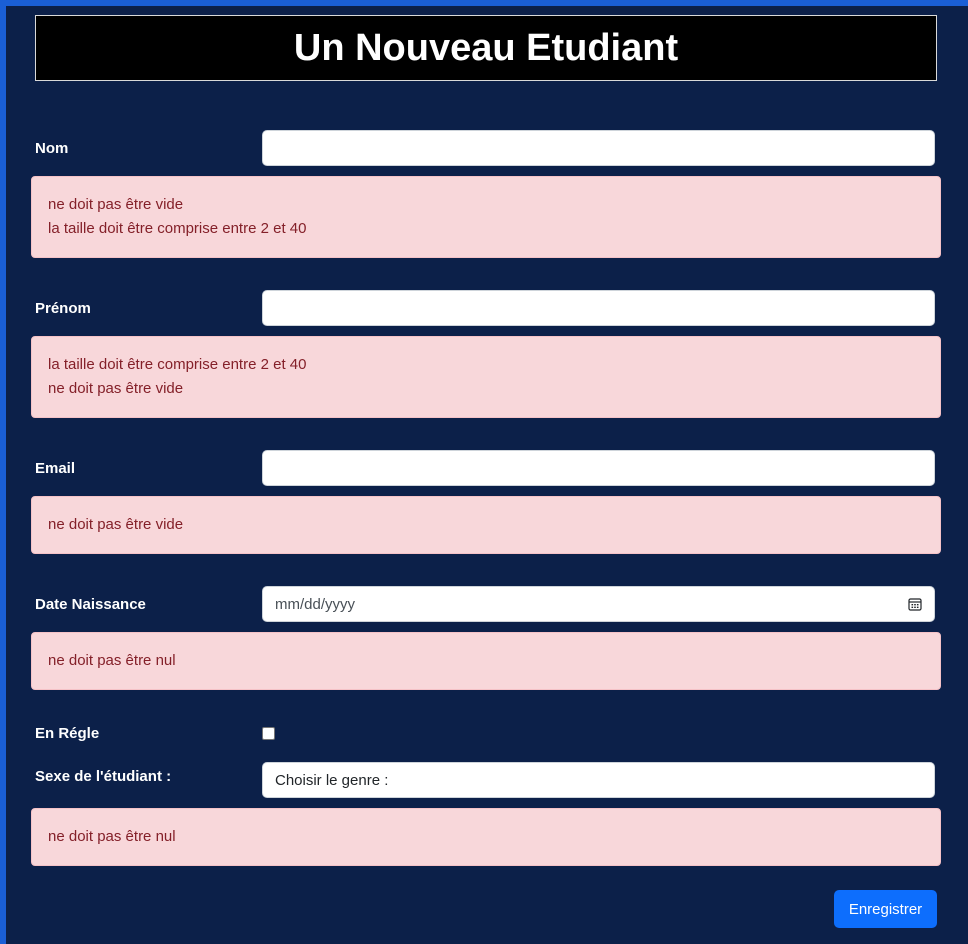 The image size is (968, 944). What do you see at coordinates (486, 837) in the screenshot?
I see `sexe-error-alert: ne doit pas être nul` at bounding box center [486, 837].